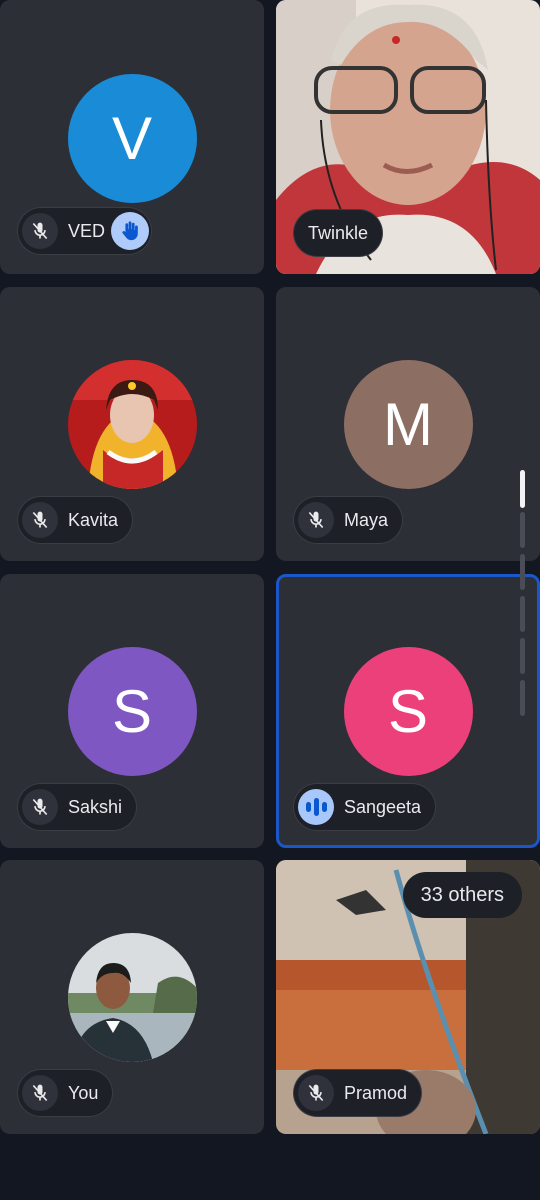 The image size is (540, 1200). I want to click on avatar: M, so click(408, 424).